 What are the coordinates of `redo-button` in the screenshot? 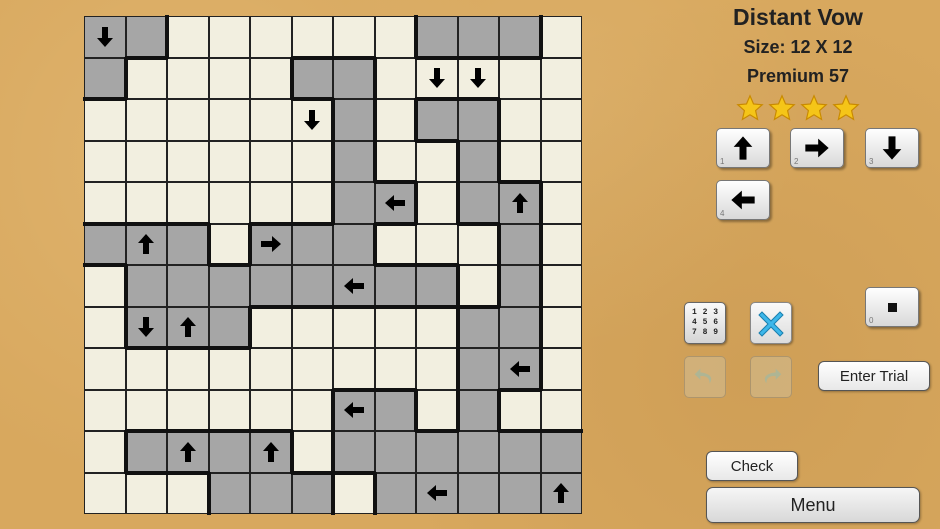 It's located at (771, 377).